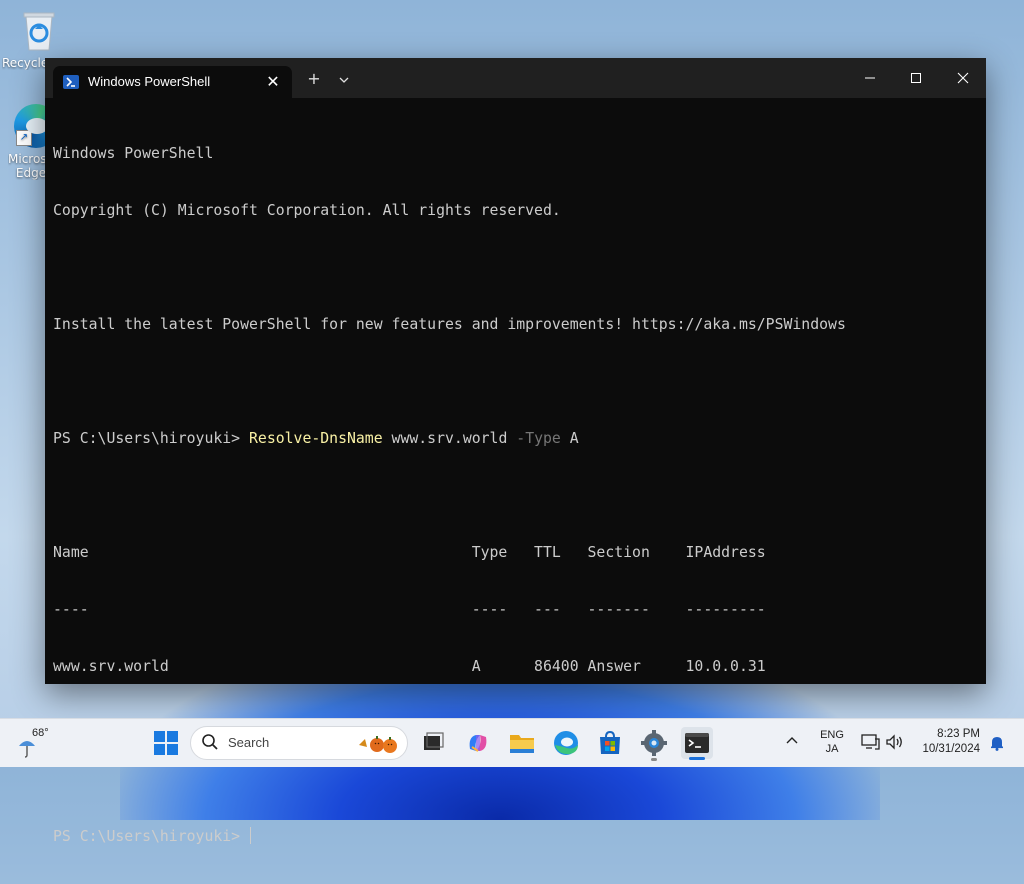 Image resolution: width=1024 pixels, height=884 pixels. Describe the element at coordinates (24, 63) in the screenshot. I see `desktop-icon-label: Recycle Bin` at that location.